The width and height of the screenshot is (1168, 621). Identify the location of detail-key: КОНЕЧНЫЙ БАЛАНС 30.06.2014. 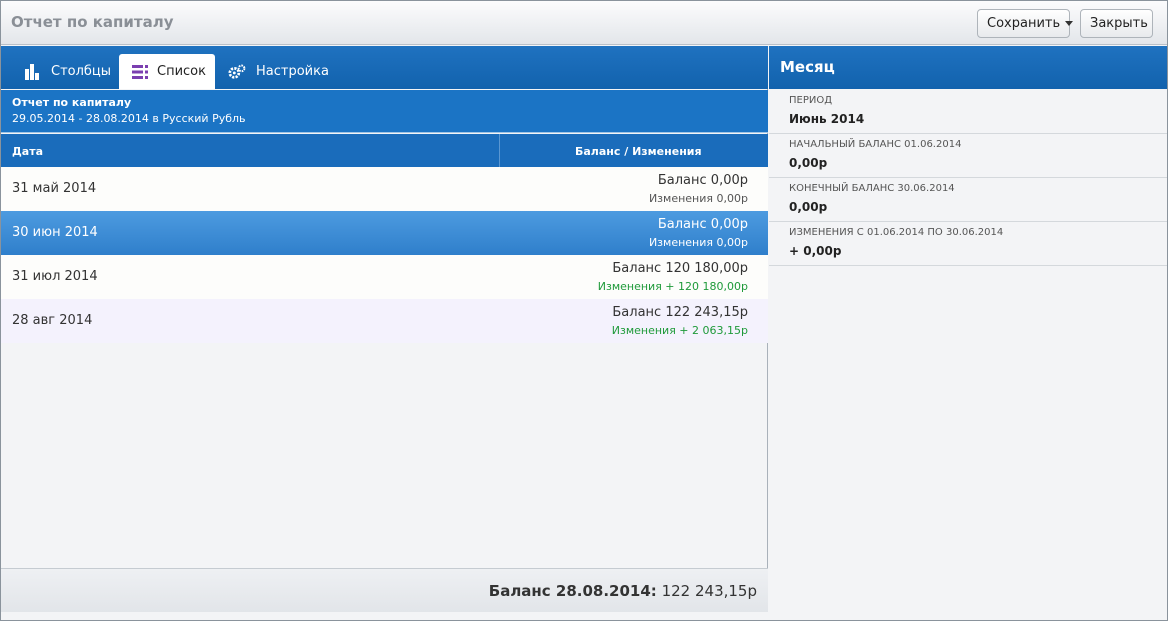
(872, 188).